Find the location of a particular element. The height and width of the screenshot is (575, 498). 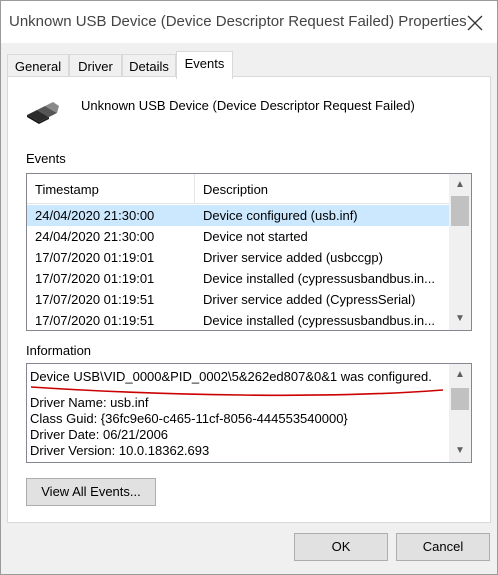

ok-button: OK is located at coordinates (341, 547).